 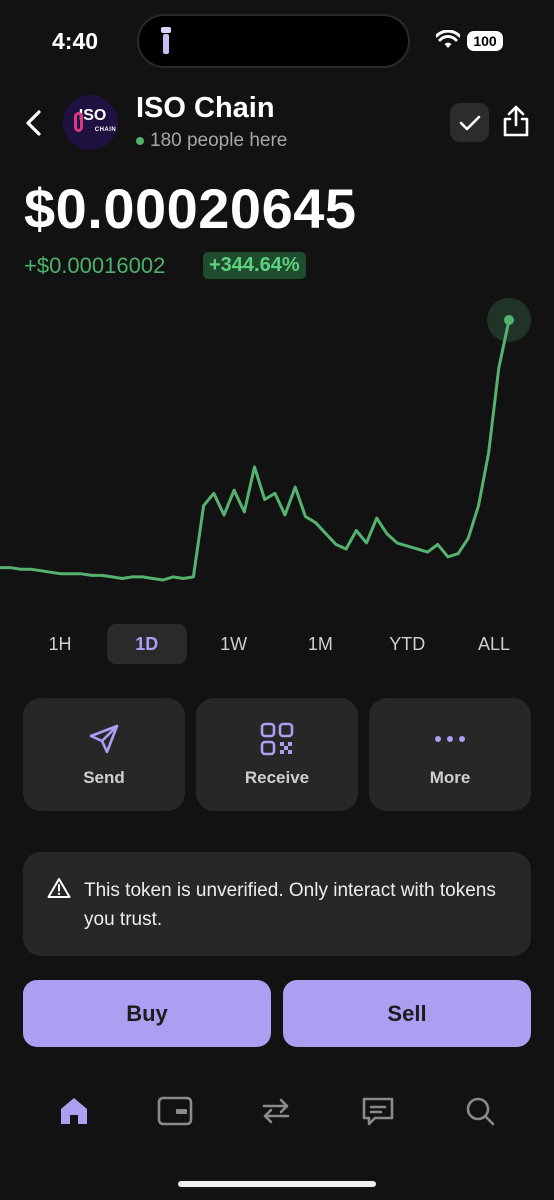 What do you see at coordinates (205, 108) in the screenshot?
I see `token-name: ISO Chain` at bounding box center [205, 108].